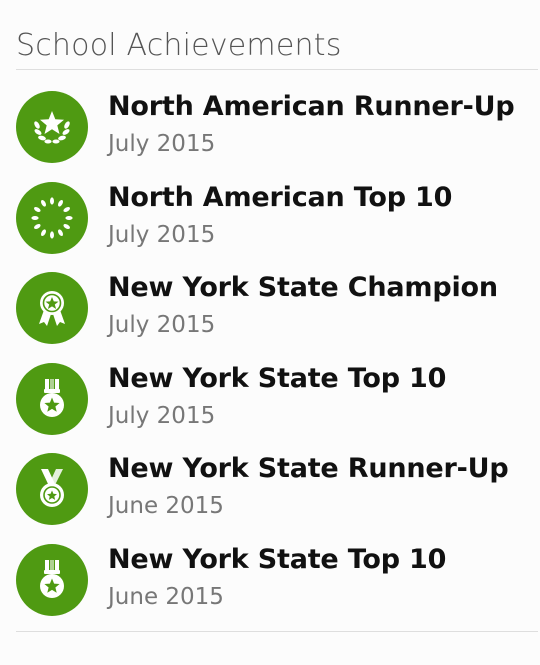  What do you see at coordinates (280, 197) in the screenshot?
I see `achievement-title: North American Top 10` at bounding box center [280, 197].